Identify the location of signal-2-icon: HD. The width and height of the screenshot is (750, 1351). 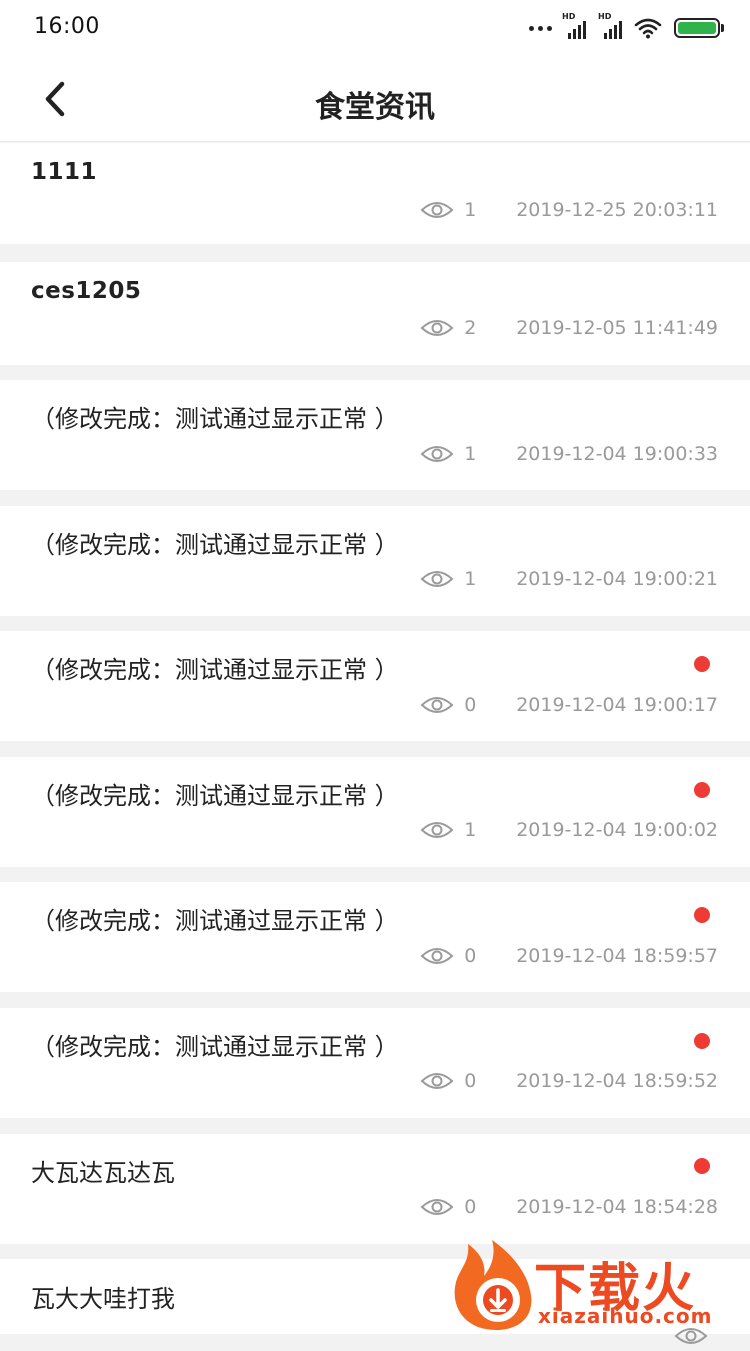
(612, 25).